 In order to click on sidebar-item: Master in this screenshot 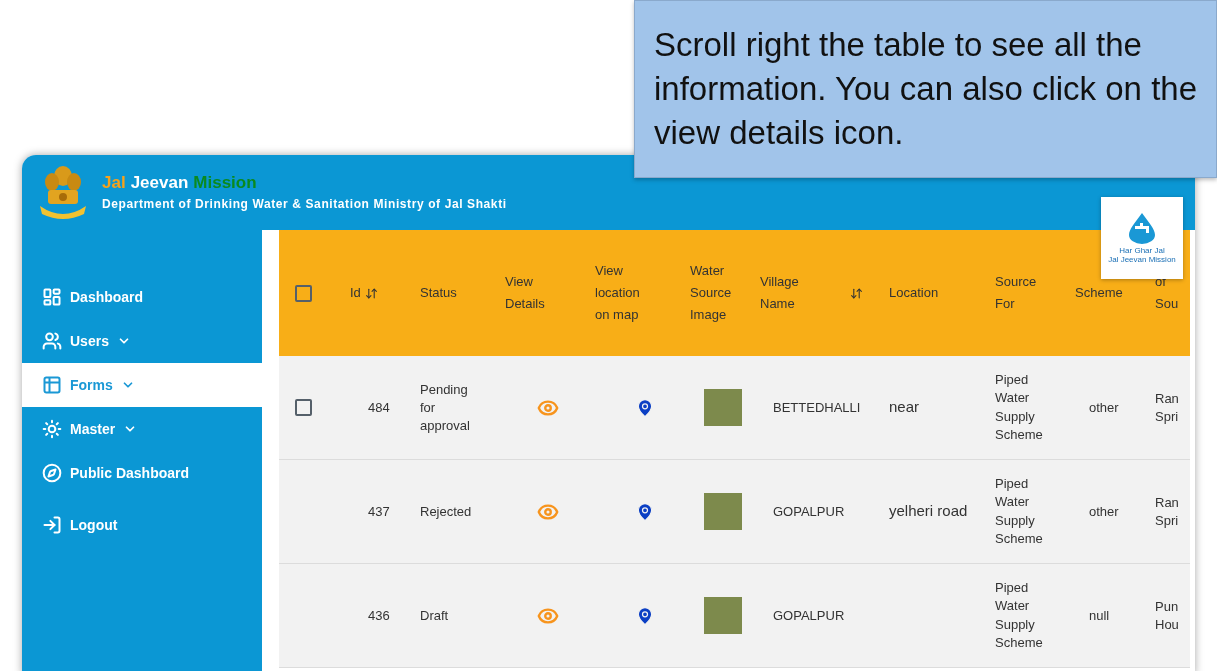, I will do `click(142, 429)`.